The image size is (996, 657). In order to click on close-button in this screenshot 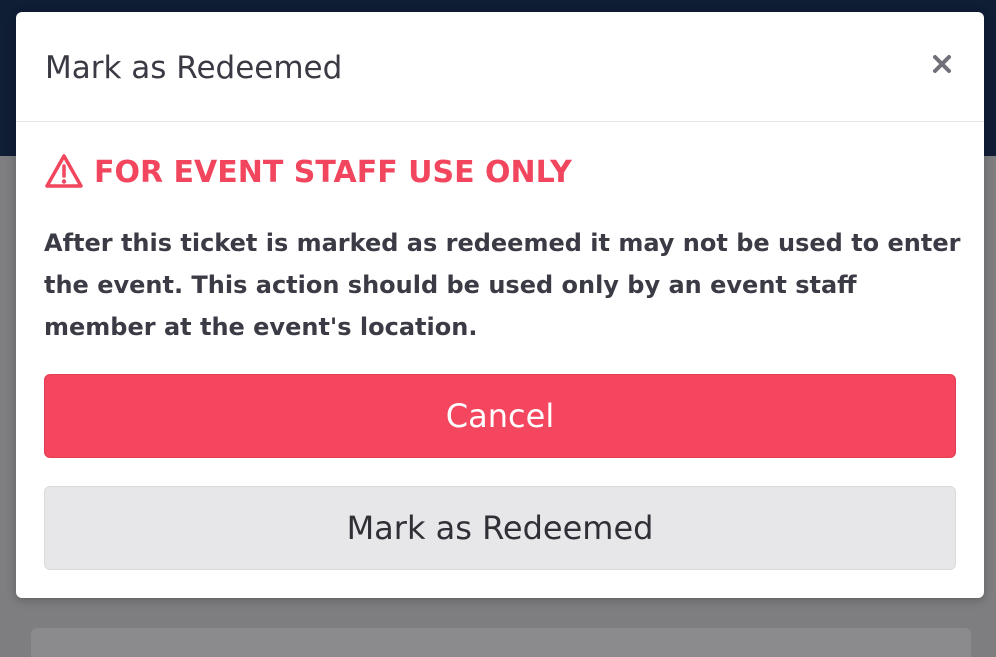, I will do `click(942, 64)`.